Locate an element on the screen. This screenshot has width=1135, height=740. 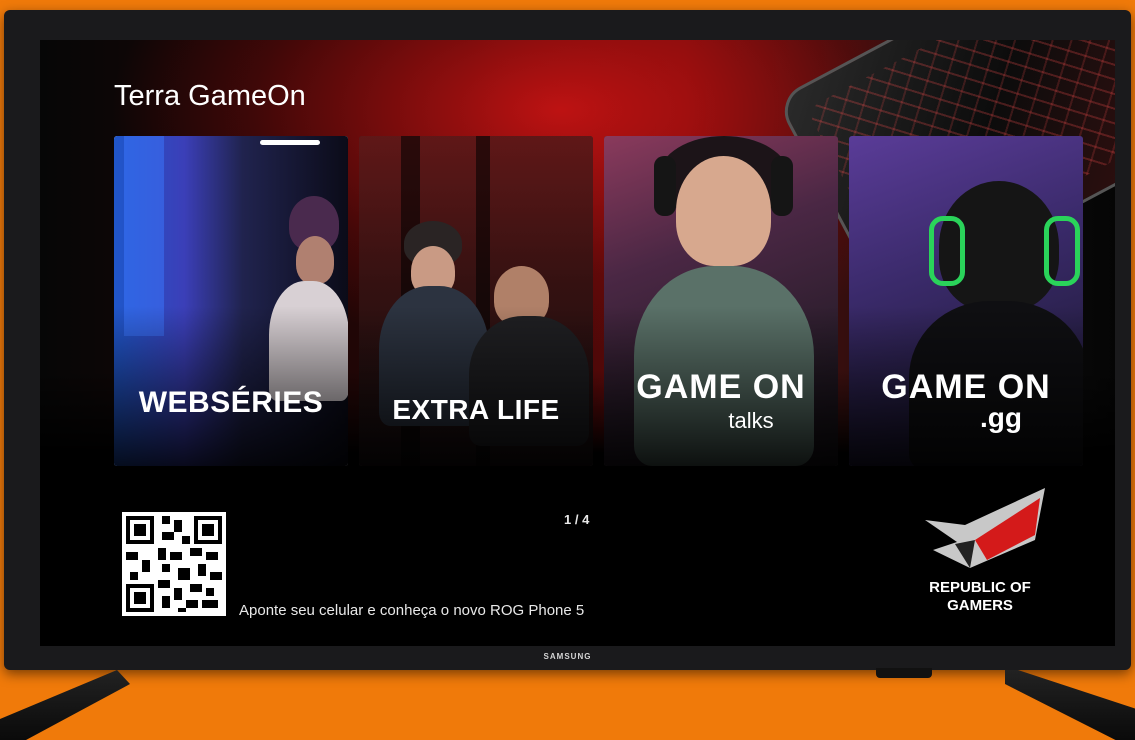
card-extra-life: EXTRA LIFE is located at coordinates (476, 301).